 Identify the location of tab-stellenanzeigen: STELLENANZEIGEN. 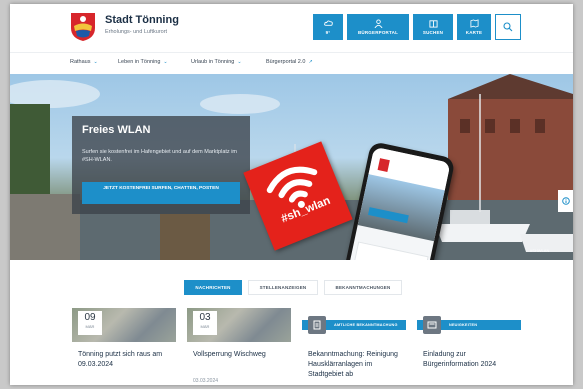
(283, 287).